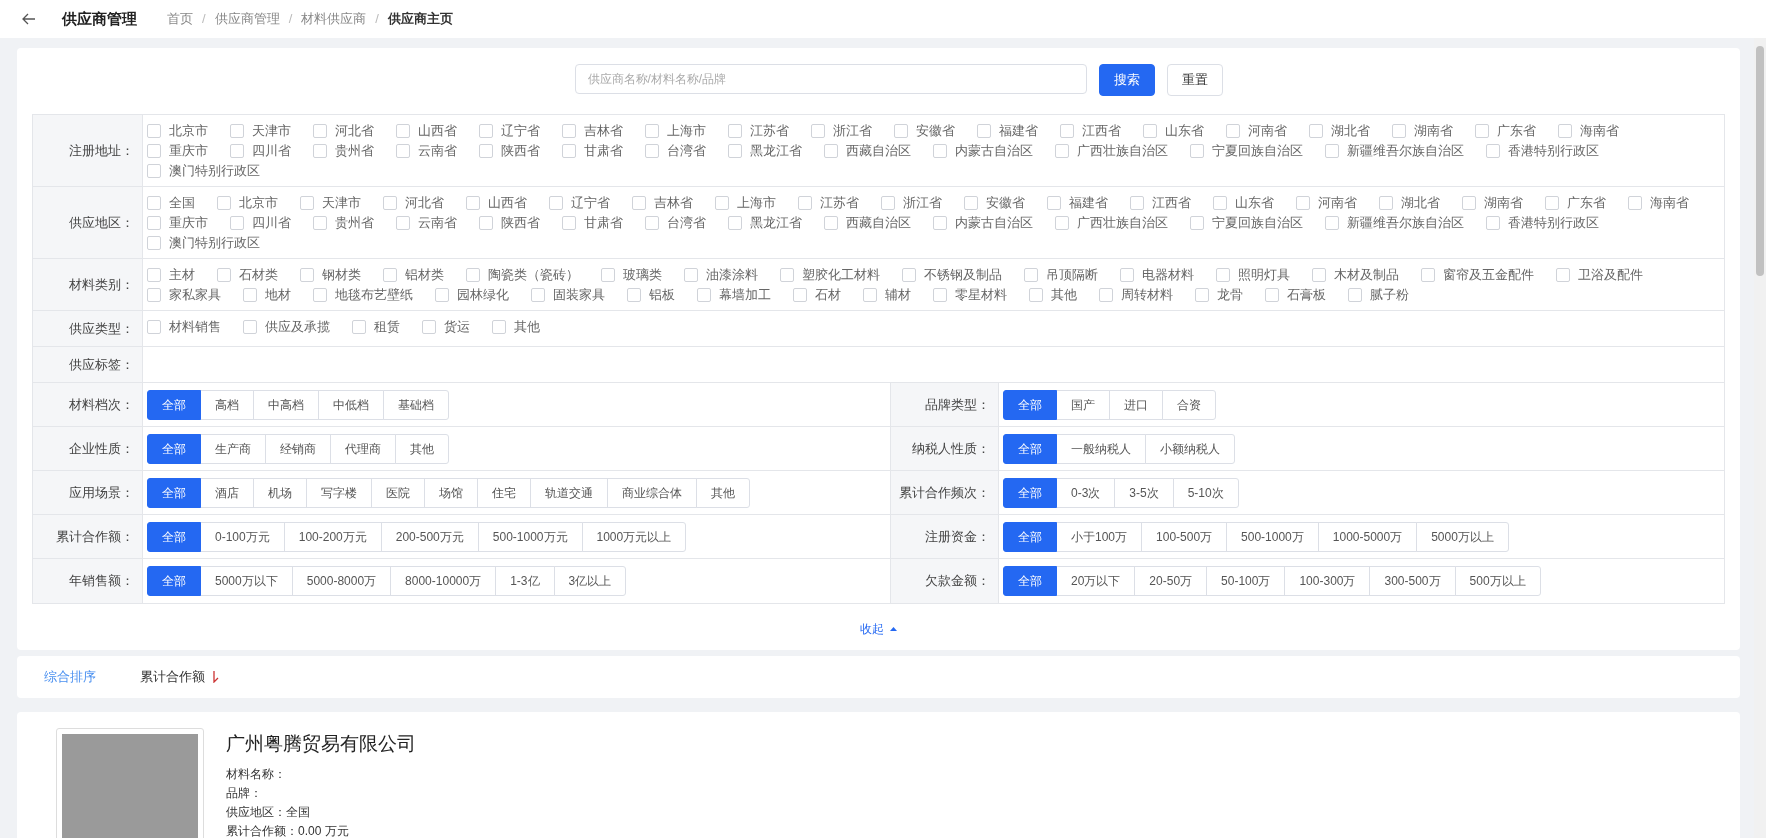  I want to click on checkbox-option: 海南省, so click(1588, 130).